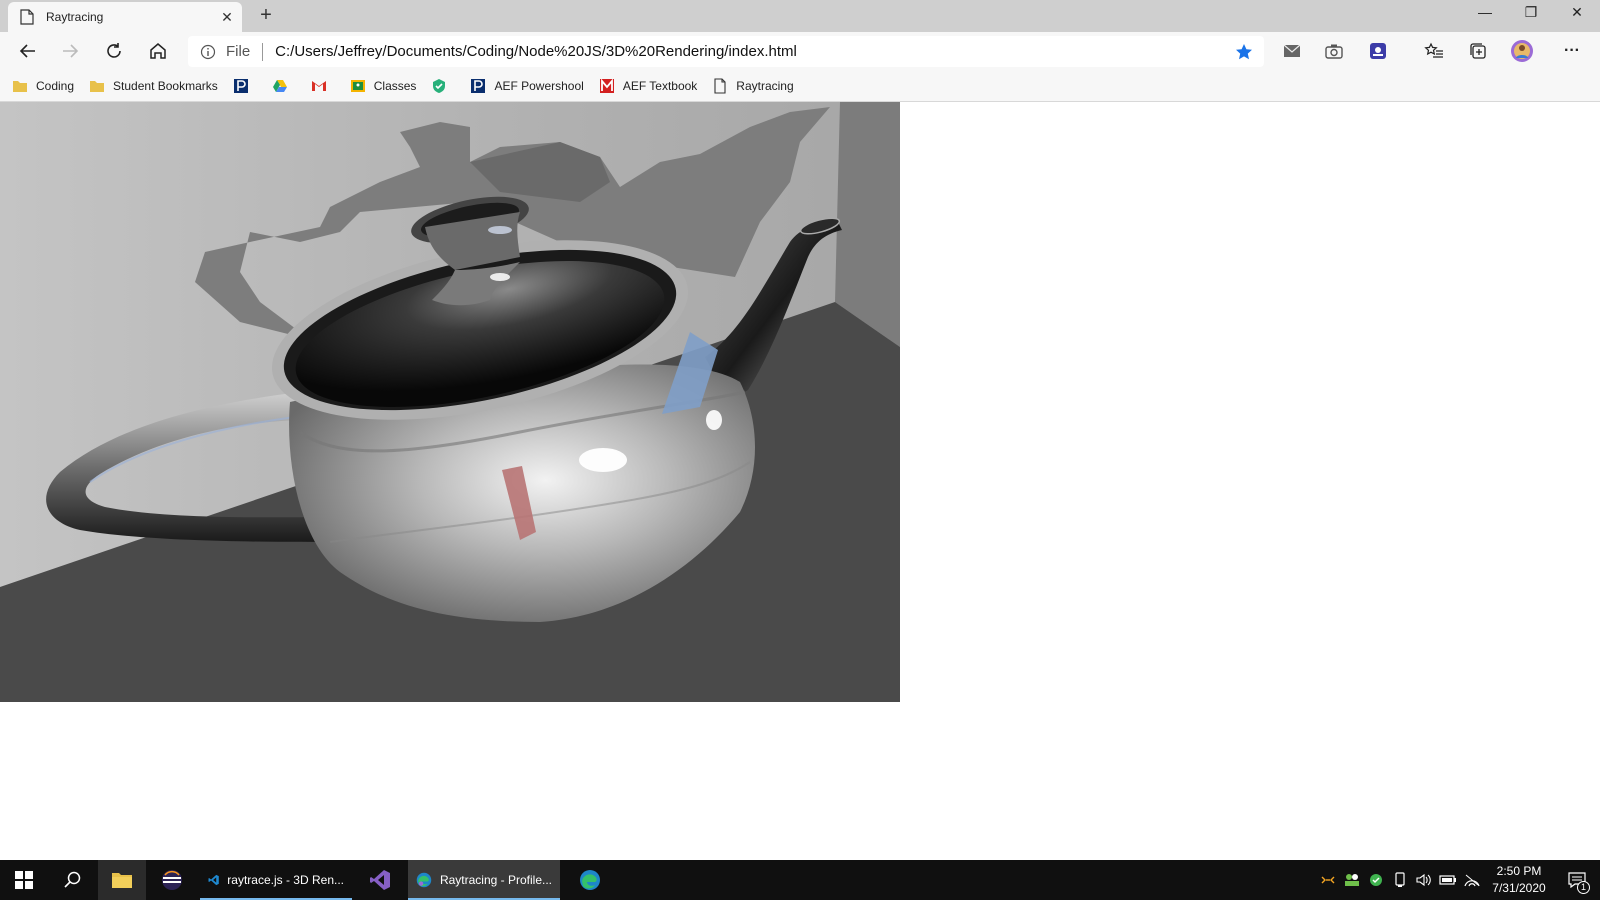 This screenshot has height=900, width=1600. I want to click on forward-arrow-icon, so click(71, 51).